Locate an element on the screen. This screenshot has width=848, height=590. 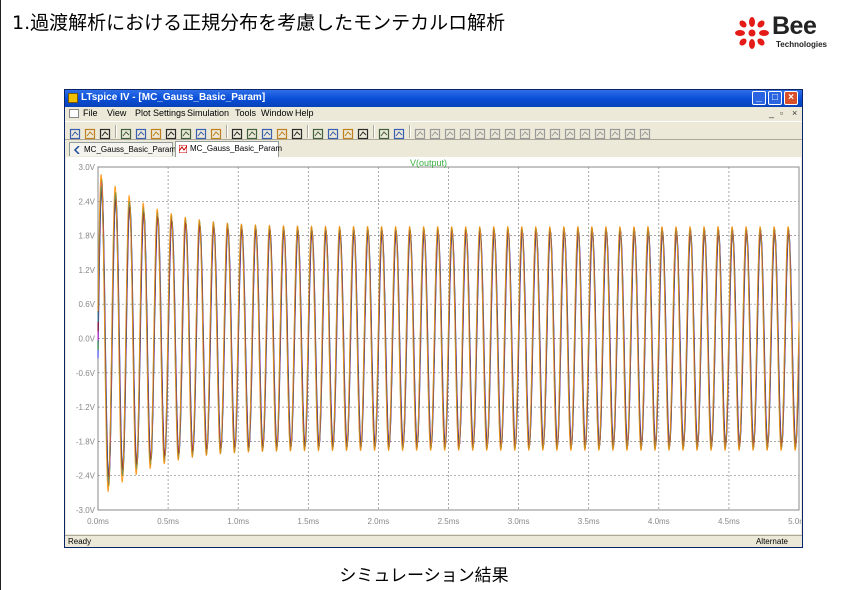
save-icon is located at coordinates (105, 132).